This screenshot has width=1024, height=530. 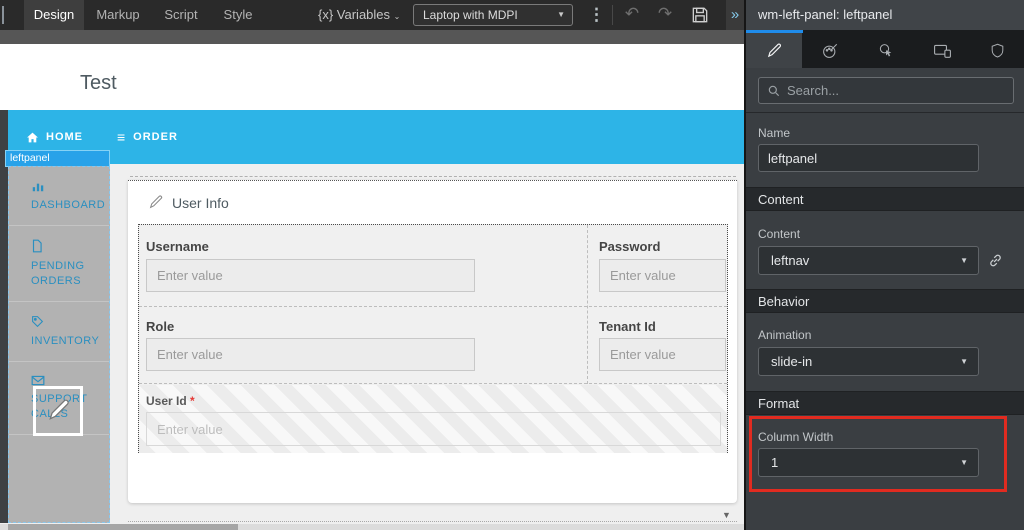 I want to click on tab-design: Design, so click(x=54, y=15).